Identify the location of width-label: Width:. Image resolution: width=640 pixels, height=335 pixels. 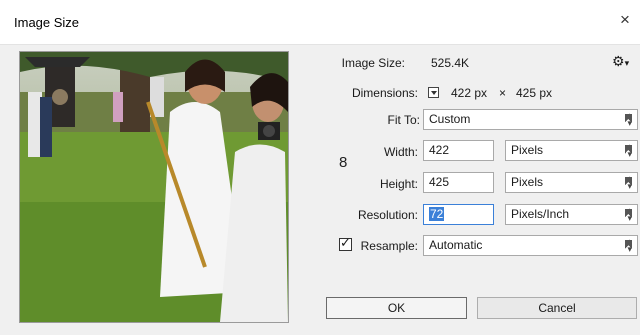
(400, 152).